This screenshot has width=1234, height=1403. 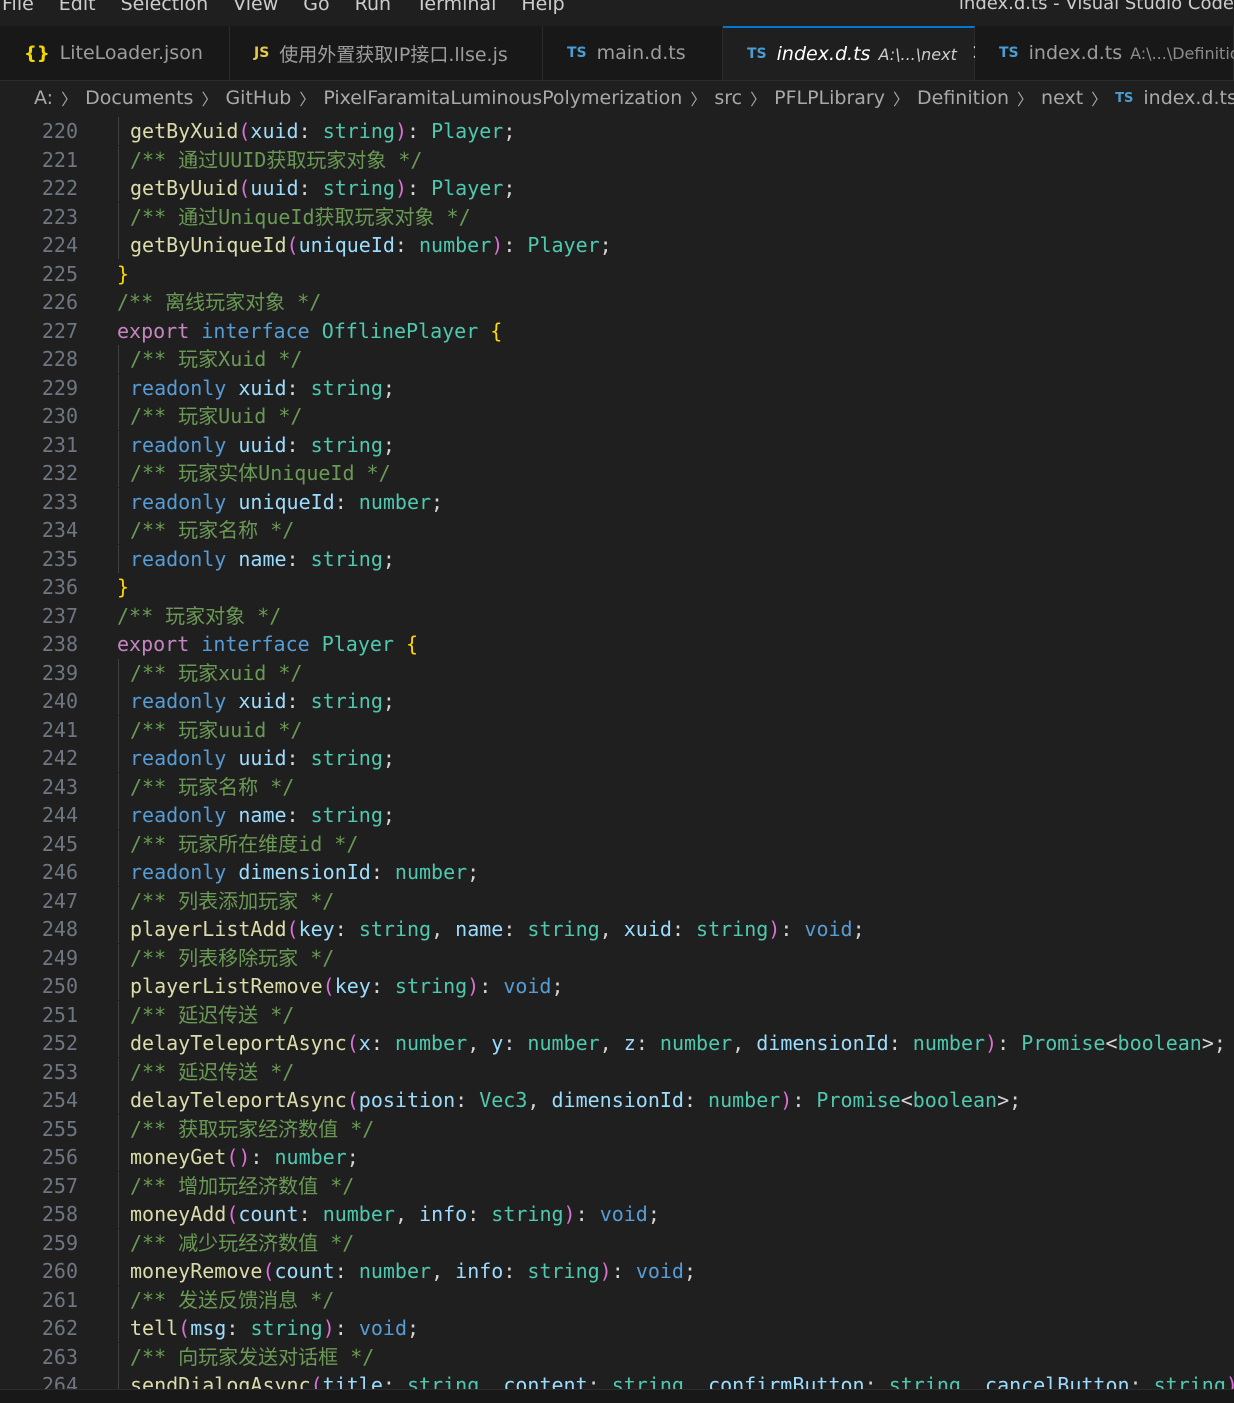 What do you see at coordinates (1188, 98) in the screenshot?
I see `breadcrumb-item: index.d.ts` at bounding box center [1188, 98].